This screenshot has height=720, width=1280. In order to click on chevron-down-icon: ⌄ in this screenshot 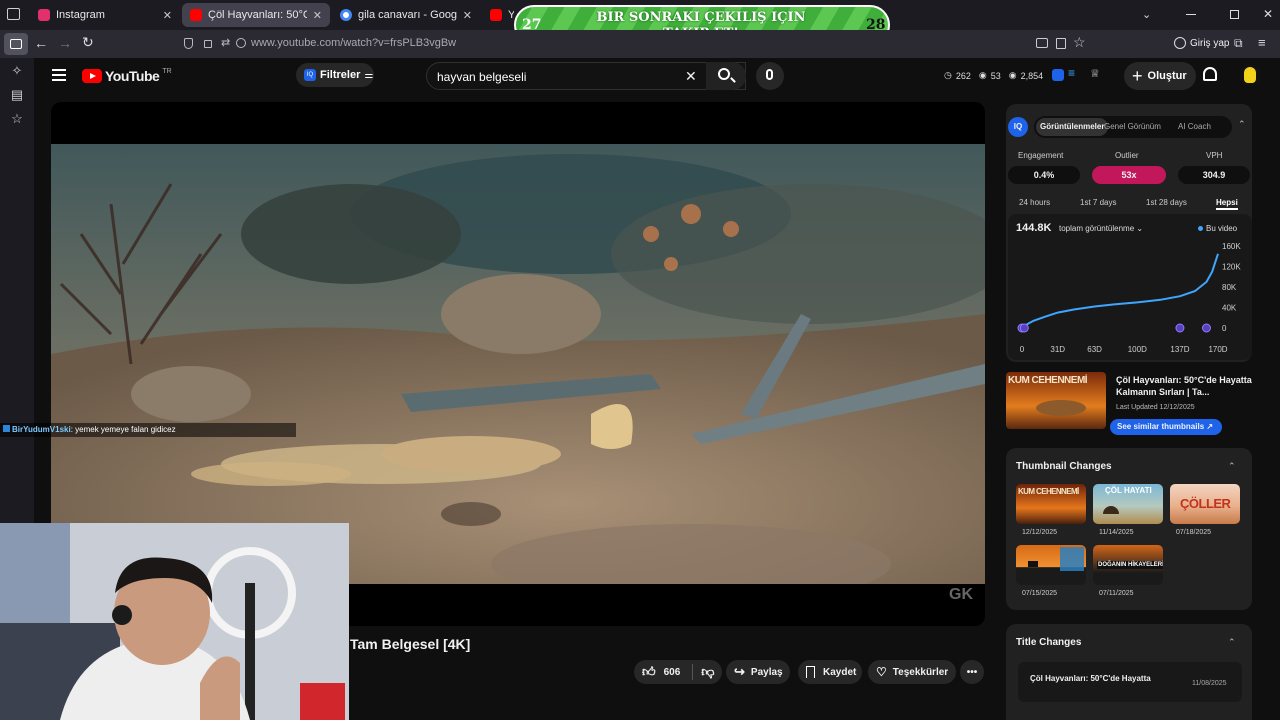, I will do `click(1146, 14)`.